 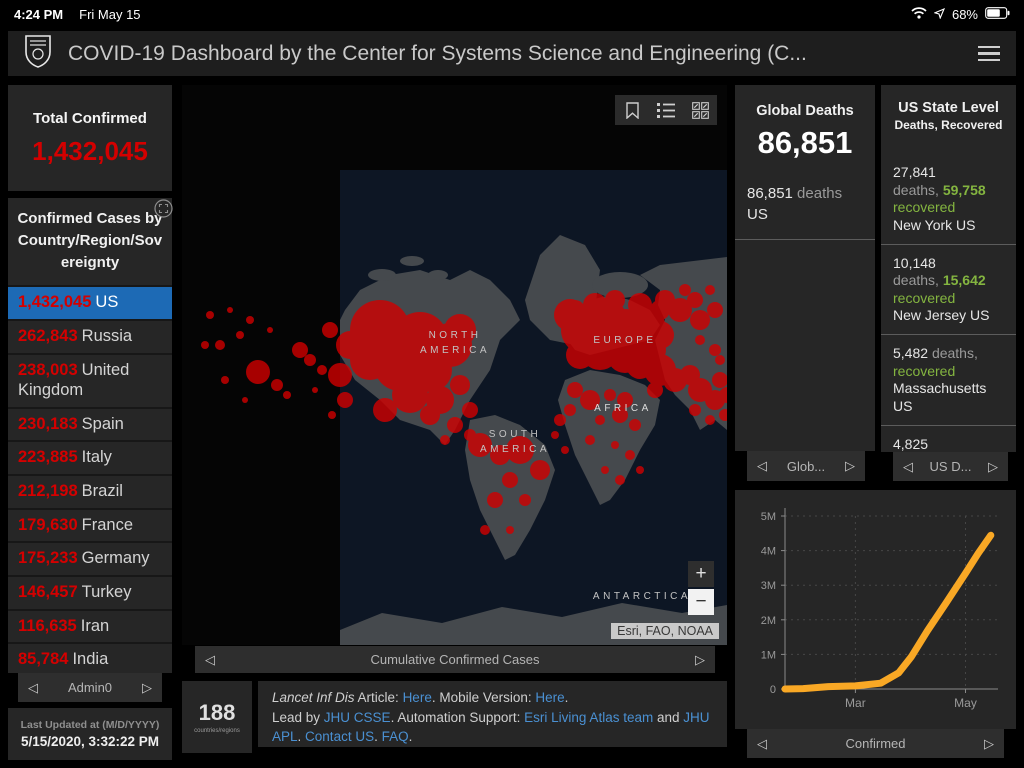 What do you see at coordinates (357, 717) in the screenshot?
I see `link: JHU CSSE` at bounding box center [357, 717].